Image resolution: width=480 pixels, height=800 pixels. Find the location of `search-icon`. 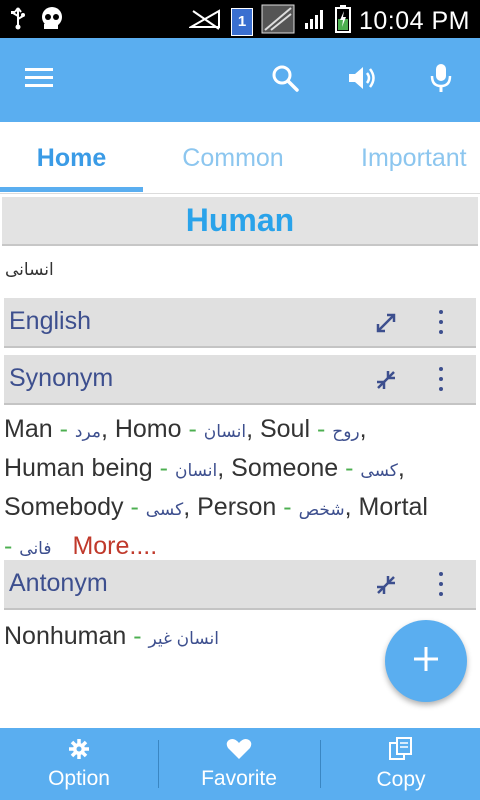

search-icon is located at coordinates (285, 80).